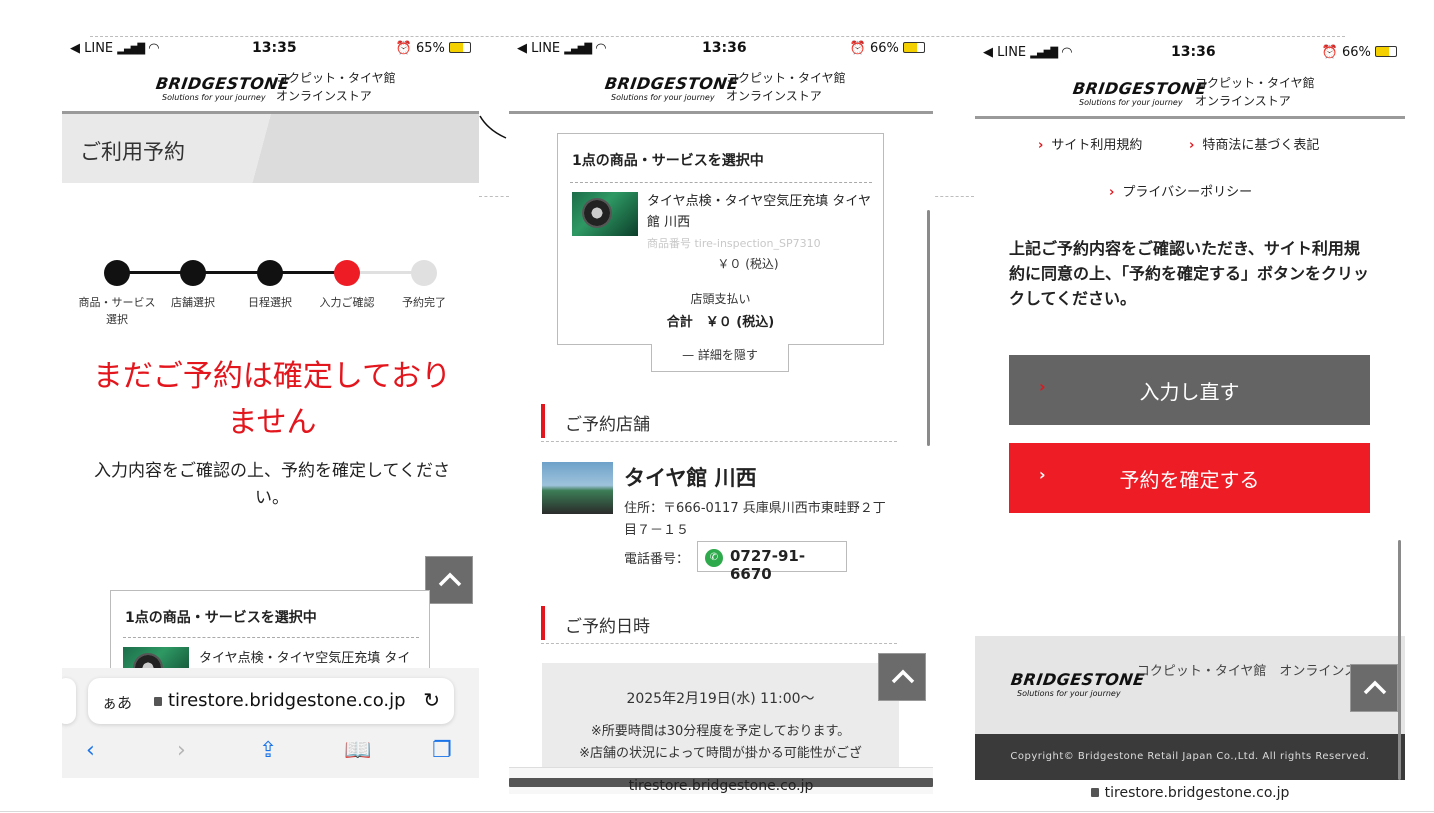 This screenshot has height=813, width=1434. I want to click on page-title: ご利用予約, so click(132, 152).